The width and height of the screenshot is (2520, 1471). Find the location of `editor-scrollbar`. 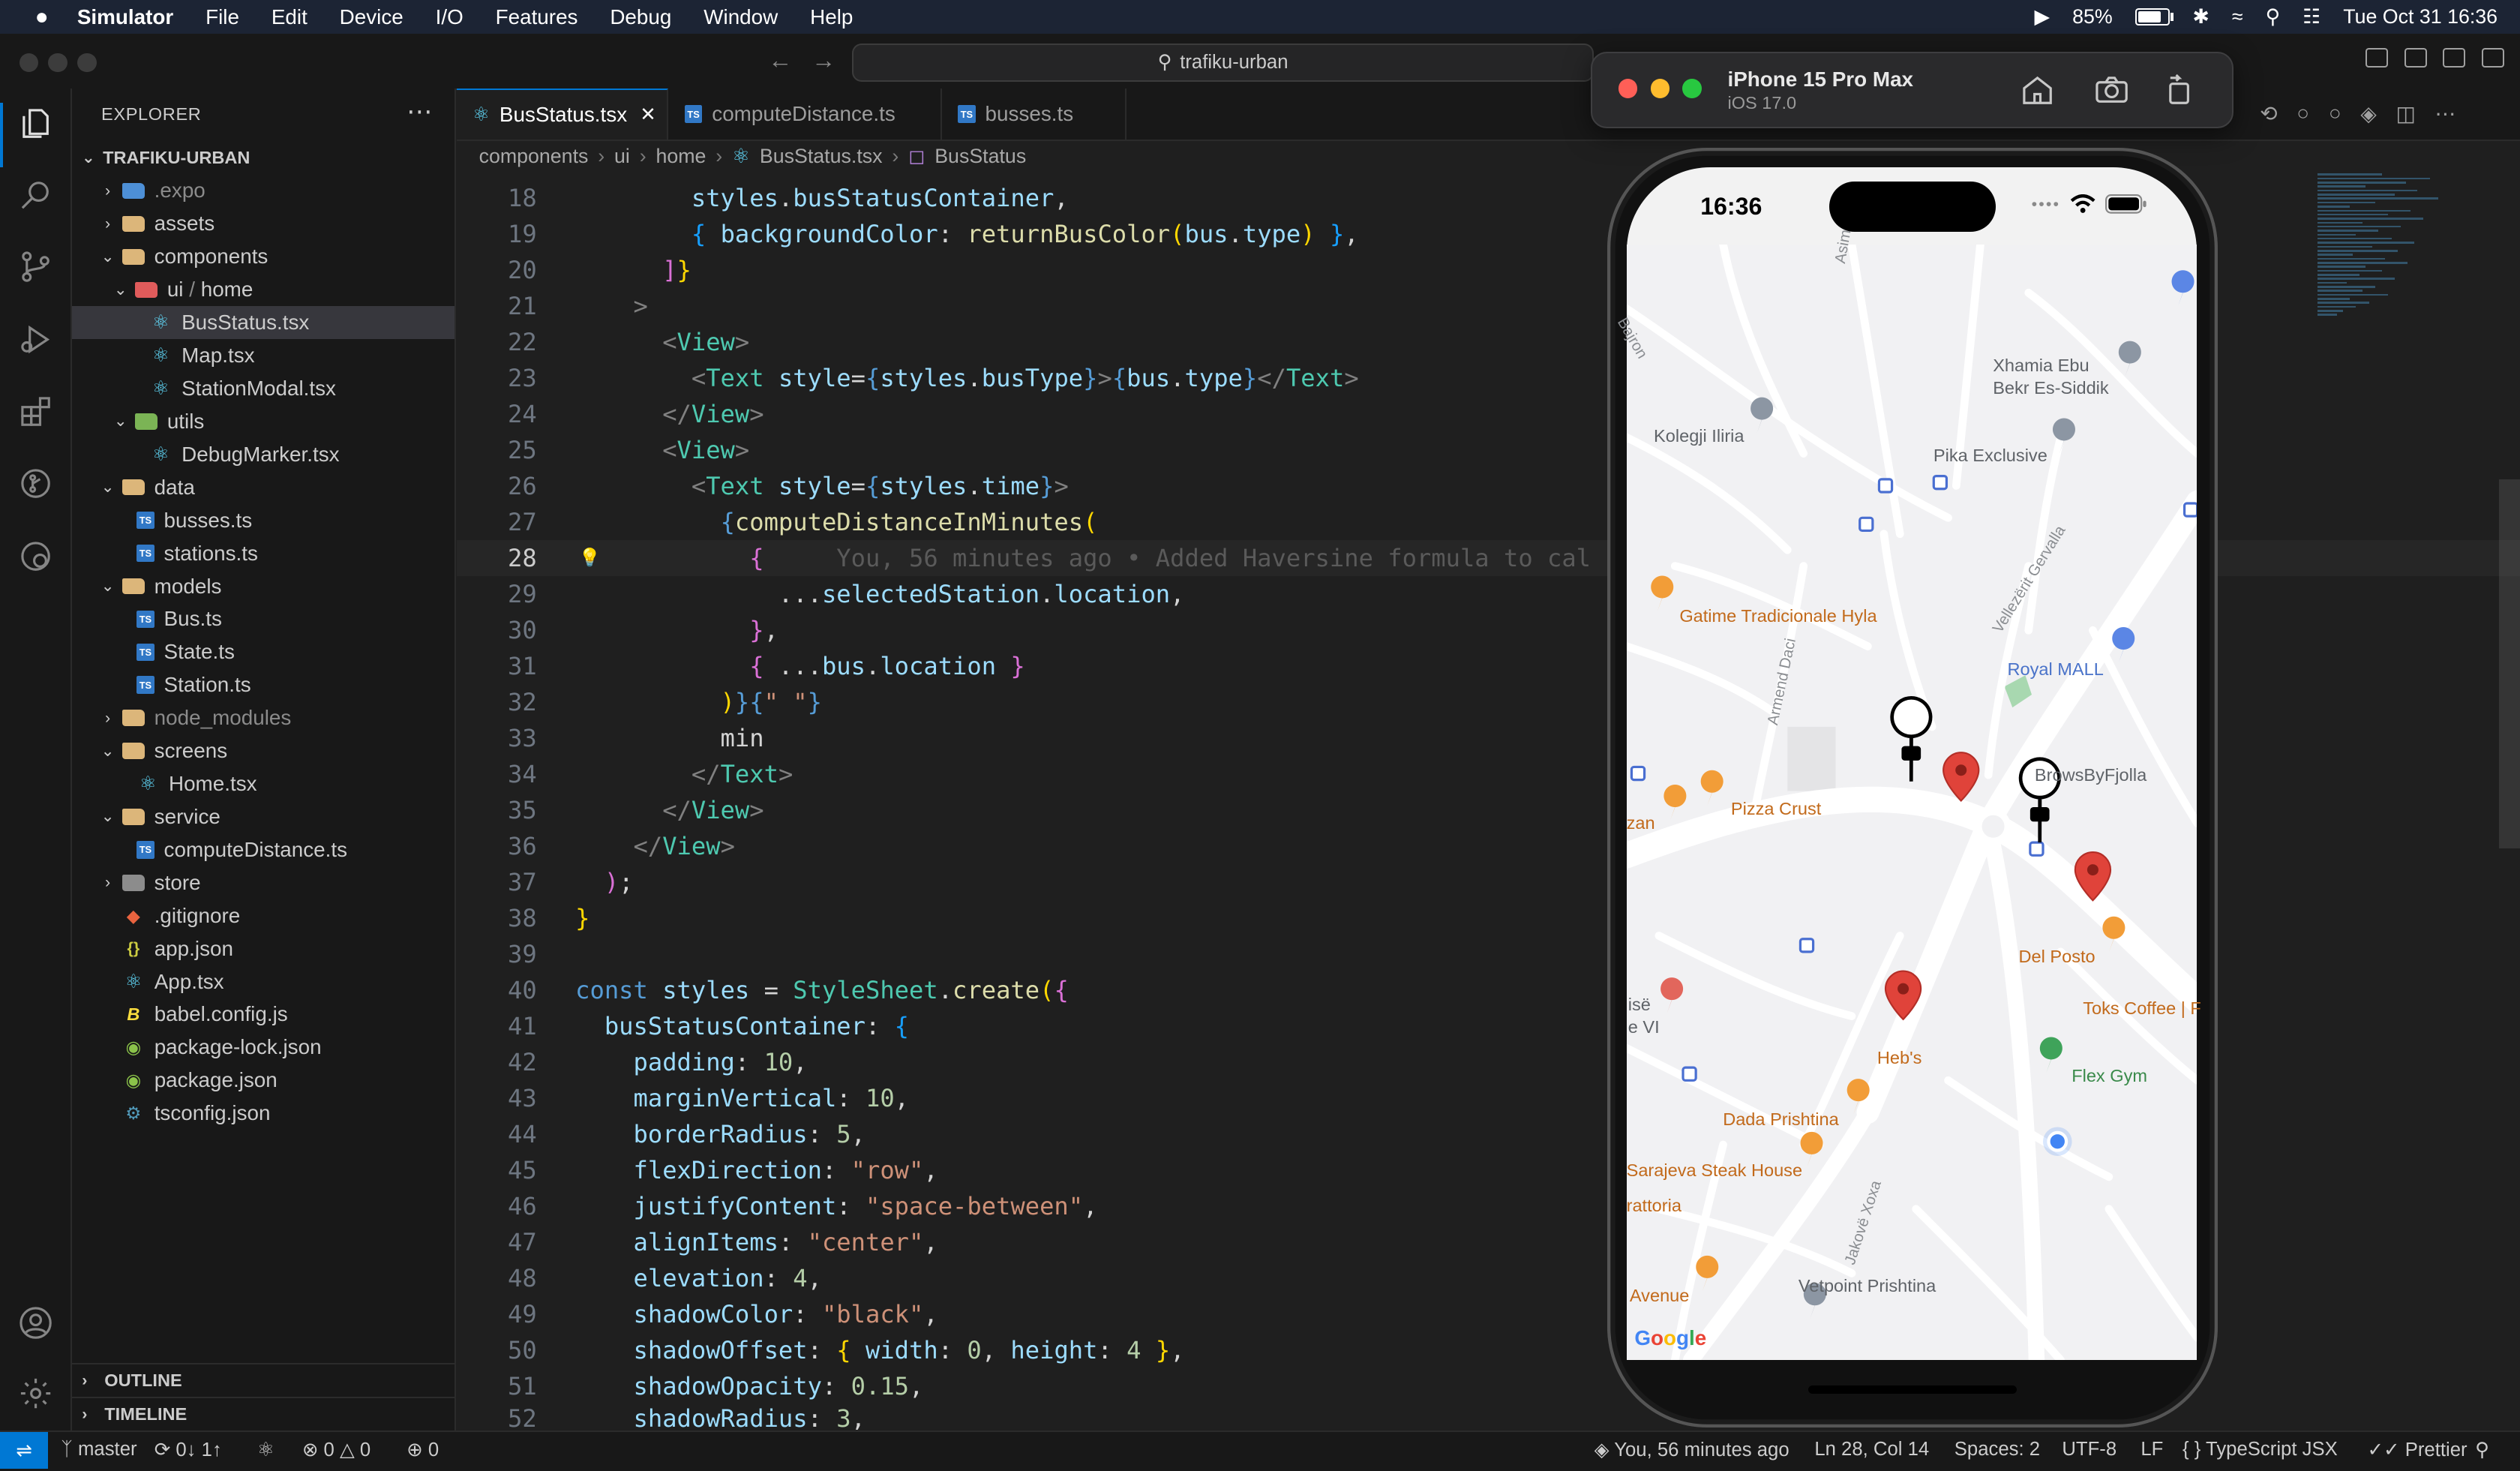

editor-scrollbar is located at coordinates (2509, 664).